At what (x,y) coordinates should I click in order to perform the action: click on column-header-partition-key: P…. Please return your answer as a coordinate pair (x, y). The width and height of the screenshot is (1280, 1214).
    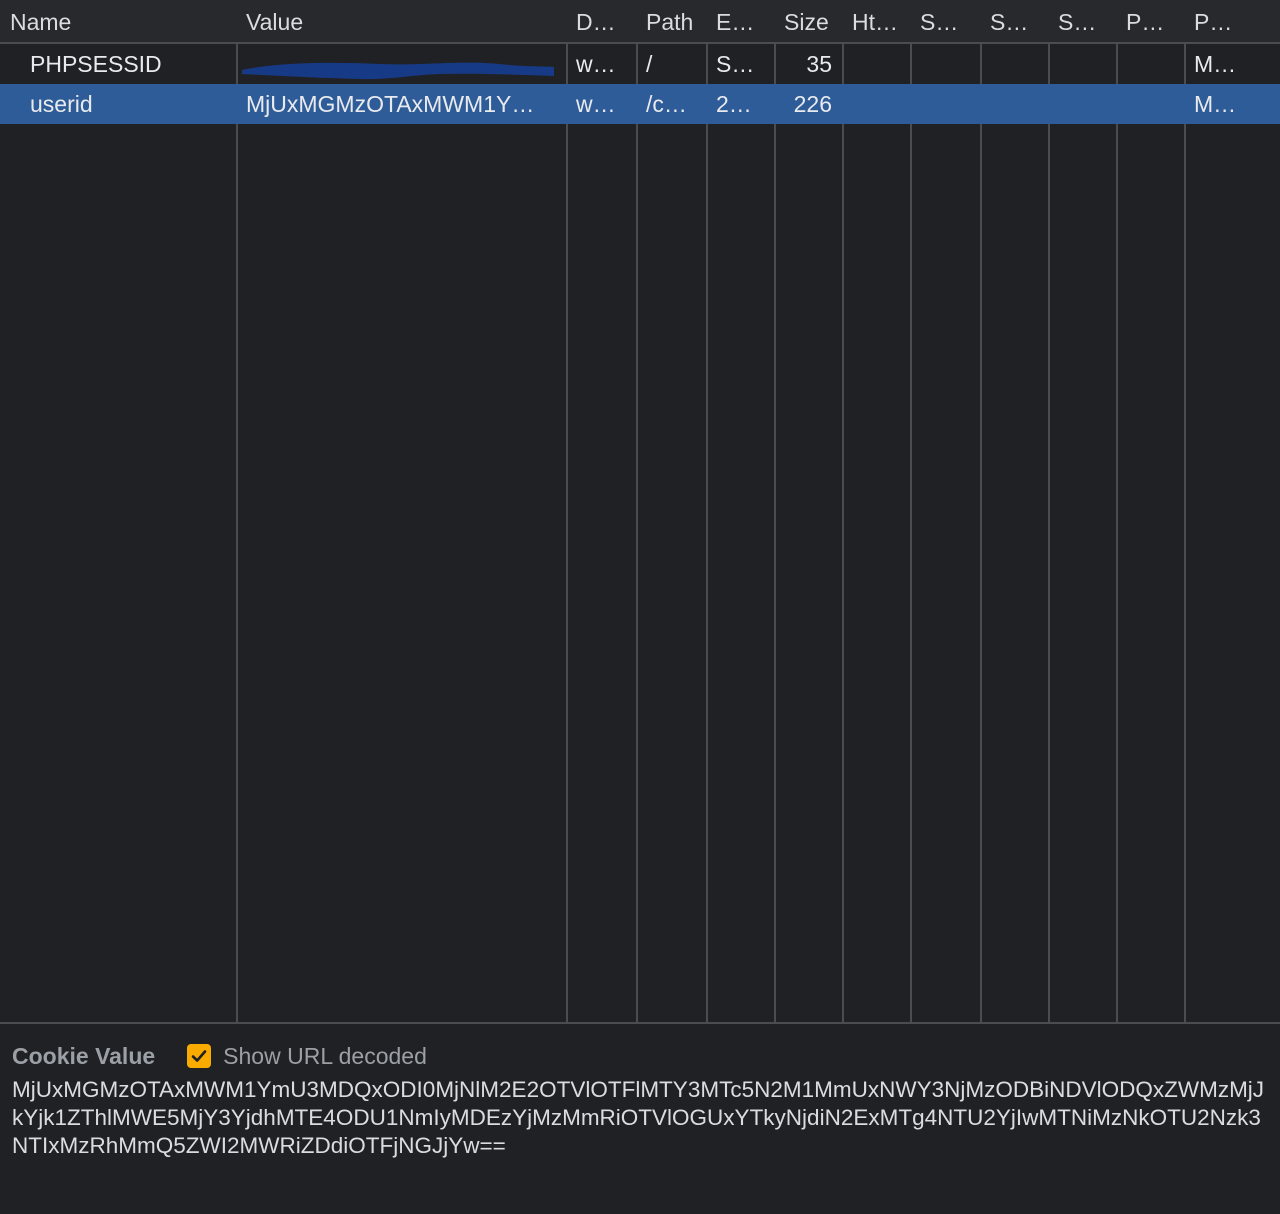
    Looking at the image, I should click on (1150, 22).